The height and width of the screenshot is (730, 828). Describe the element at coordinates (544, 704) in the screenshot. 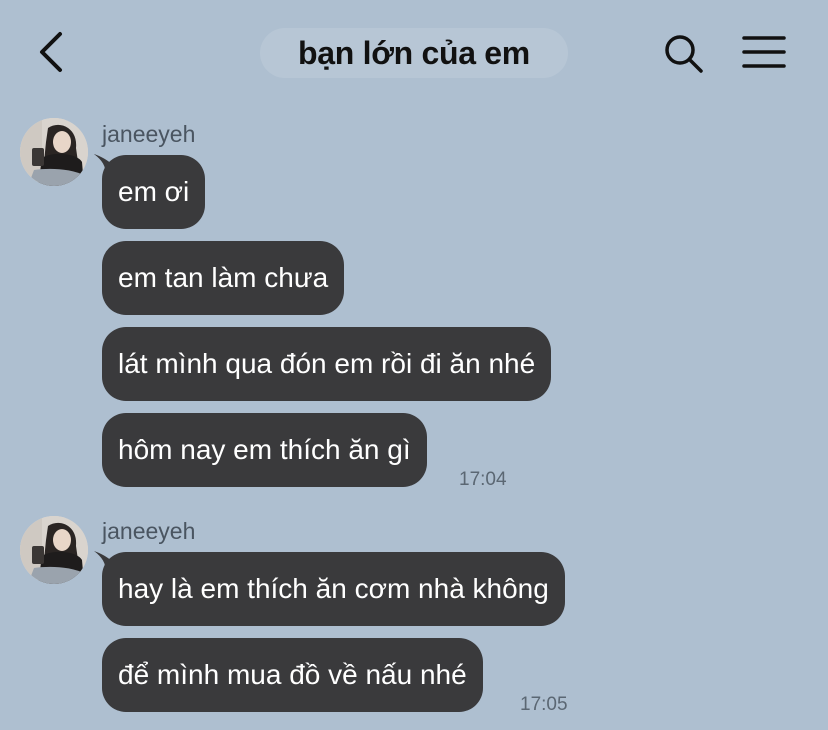

I see `message-timestamp: 17:05` at that location.